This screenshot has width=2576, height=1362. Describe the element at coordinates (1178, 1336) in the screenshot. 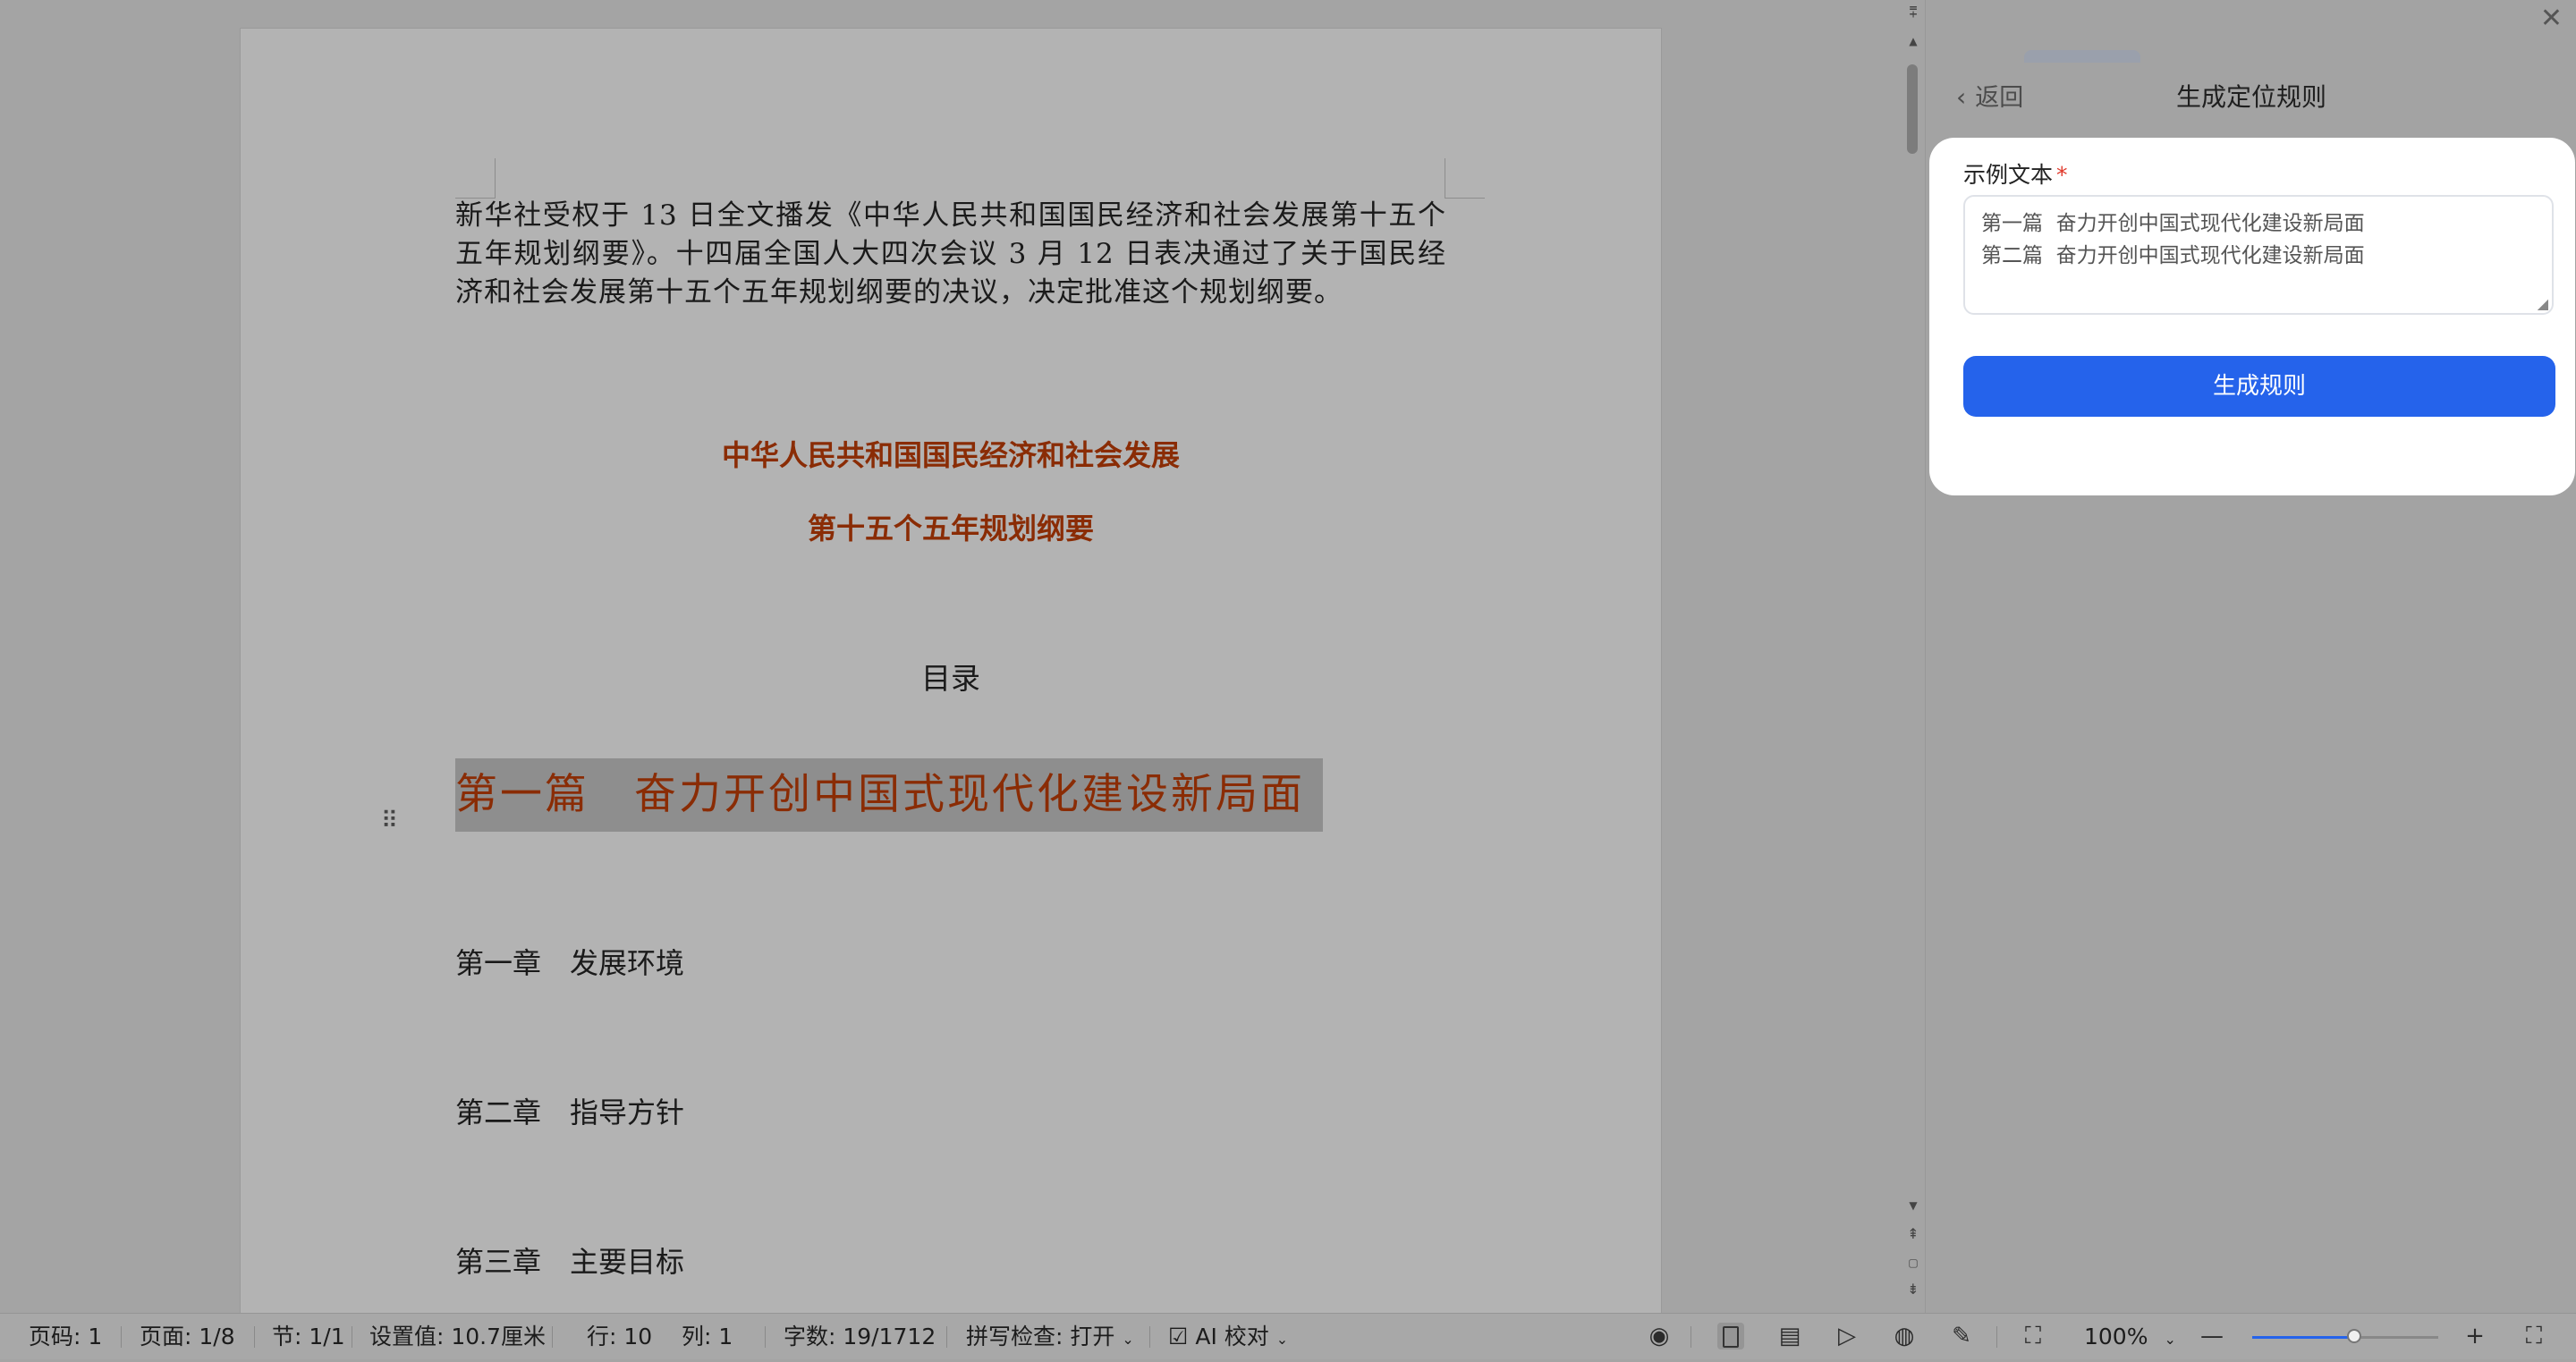

I see `ai-proofread-icon: ☑` at that location.